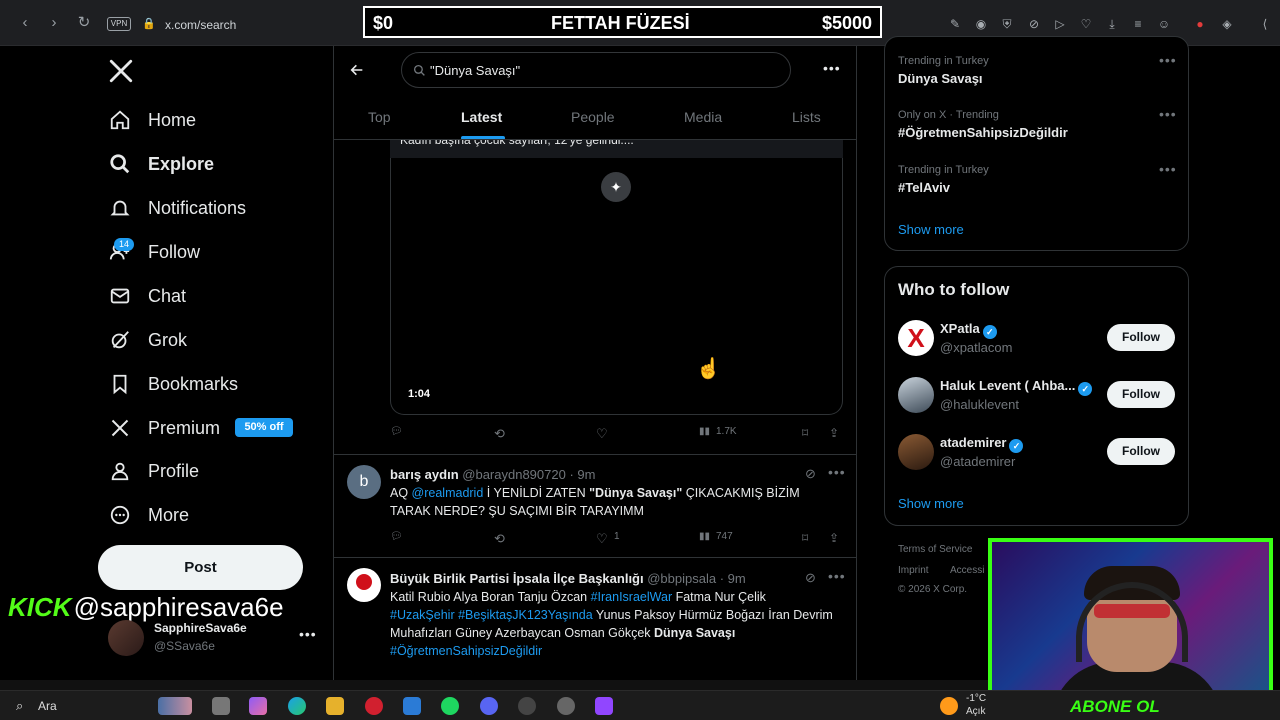  I want to click on folder-icon, so click(335, 706).